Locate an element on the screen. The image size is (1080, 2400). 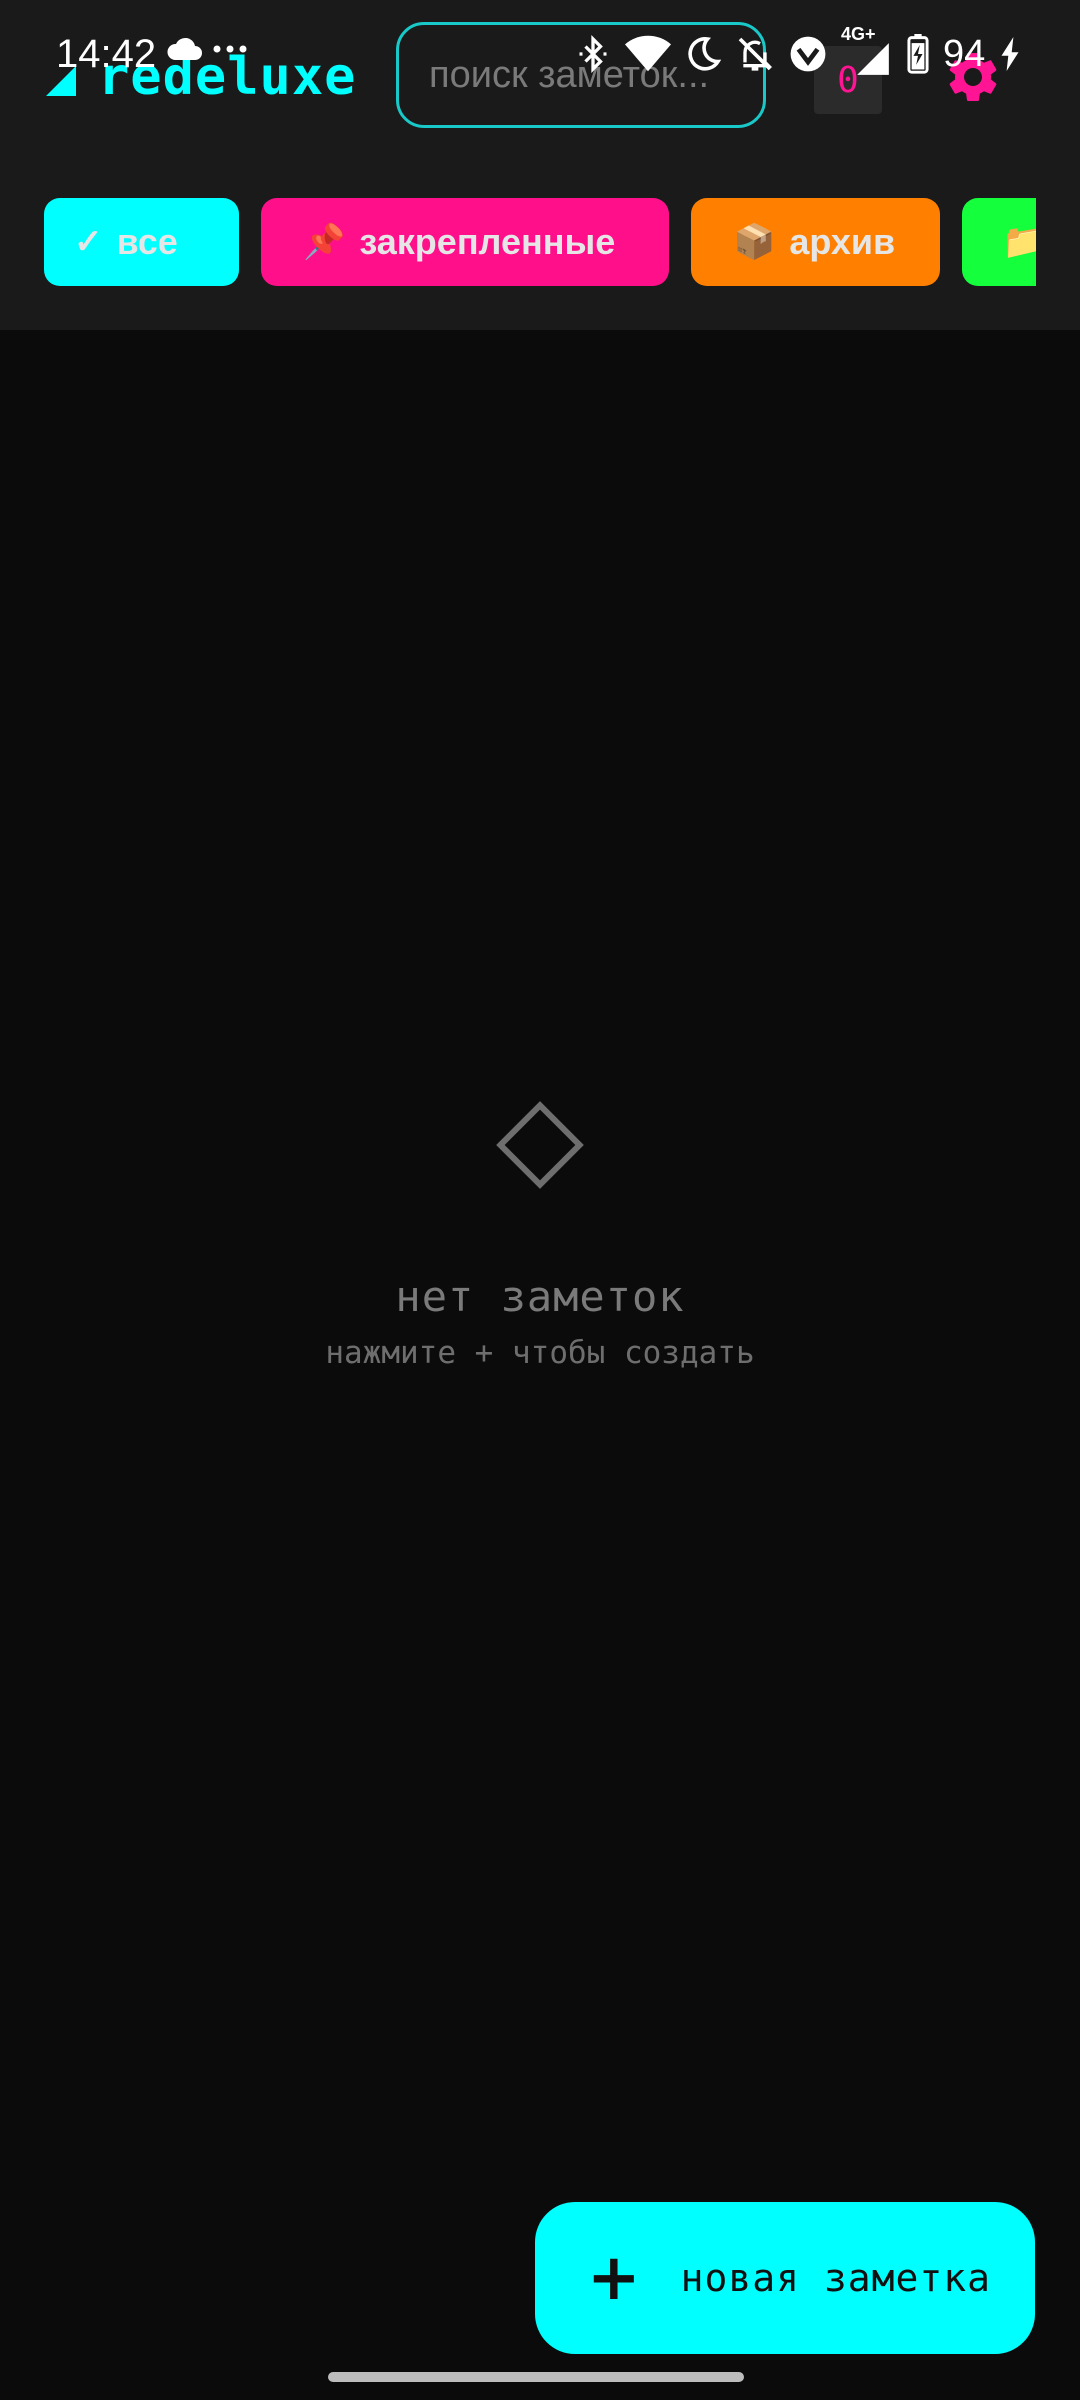
battery-icon is located at coordinates (918, 54).